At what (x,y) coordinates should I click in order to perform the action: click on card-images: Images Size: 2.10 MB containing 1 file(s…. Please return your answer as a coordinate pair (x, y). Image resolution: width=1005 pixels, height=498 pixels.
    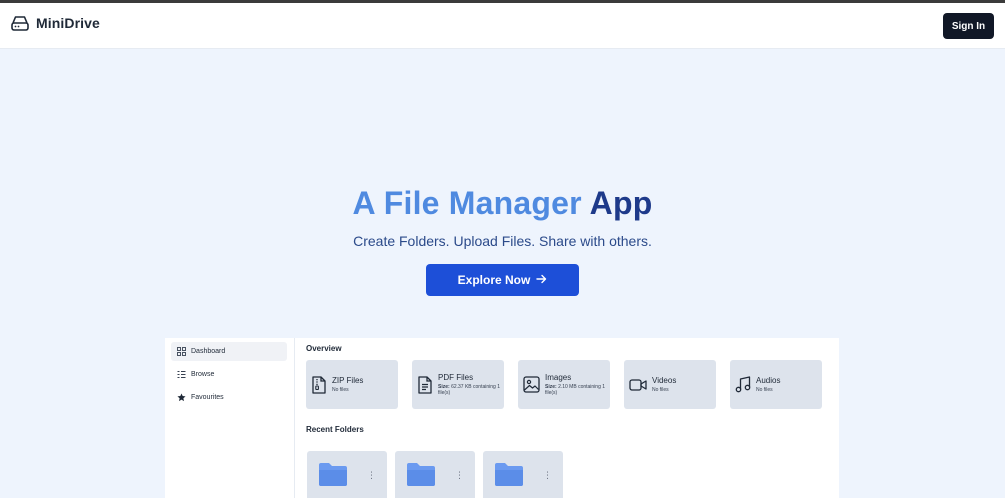
    Looking at the image, I should click on (564, 384).